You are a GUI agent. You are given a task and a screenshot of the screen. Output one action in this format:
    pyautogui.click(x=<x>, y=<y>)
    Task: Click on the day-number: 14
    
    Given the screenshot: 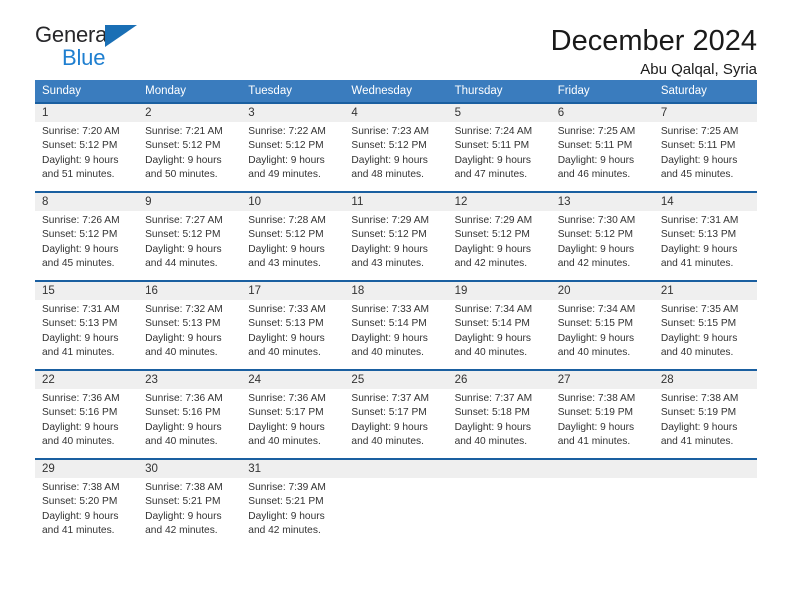 What is the action you would take?
    pyautogui.click(x=705, y=201)
    